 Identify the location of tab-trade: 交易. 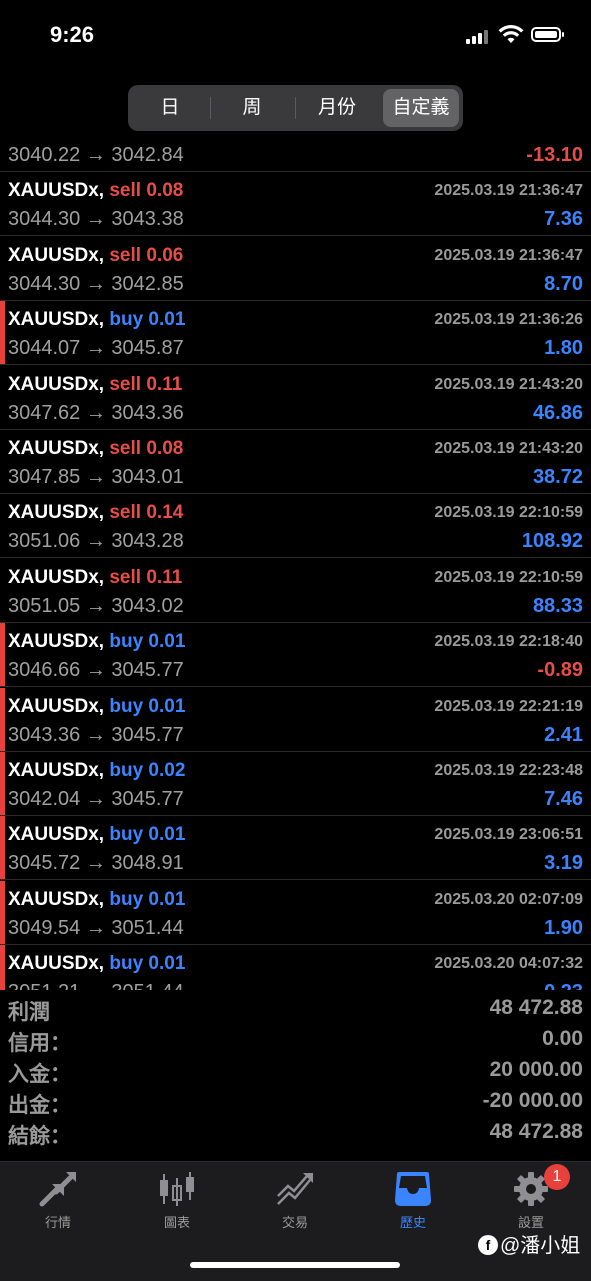
(295, 1205).